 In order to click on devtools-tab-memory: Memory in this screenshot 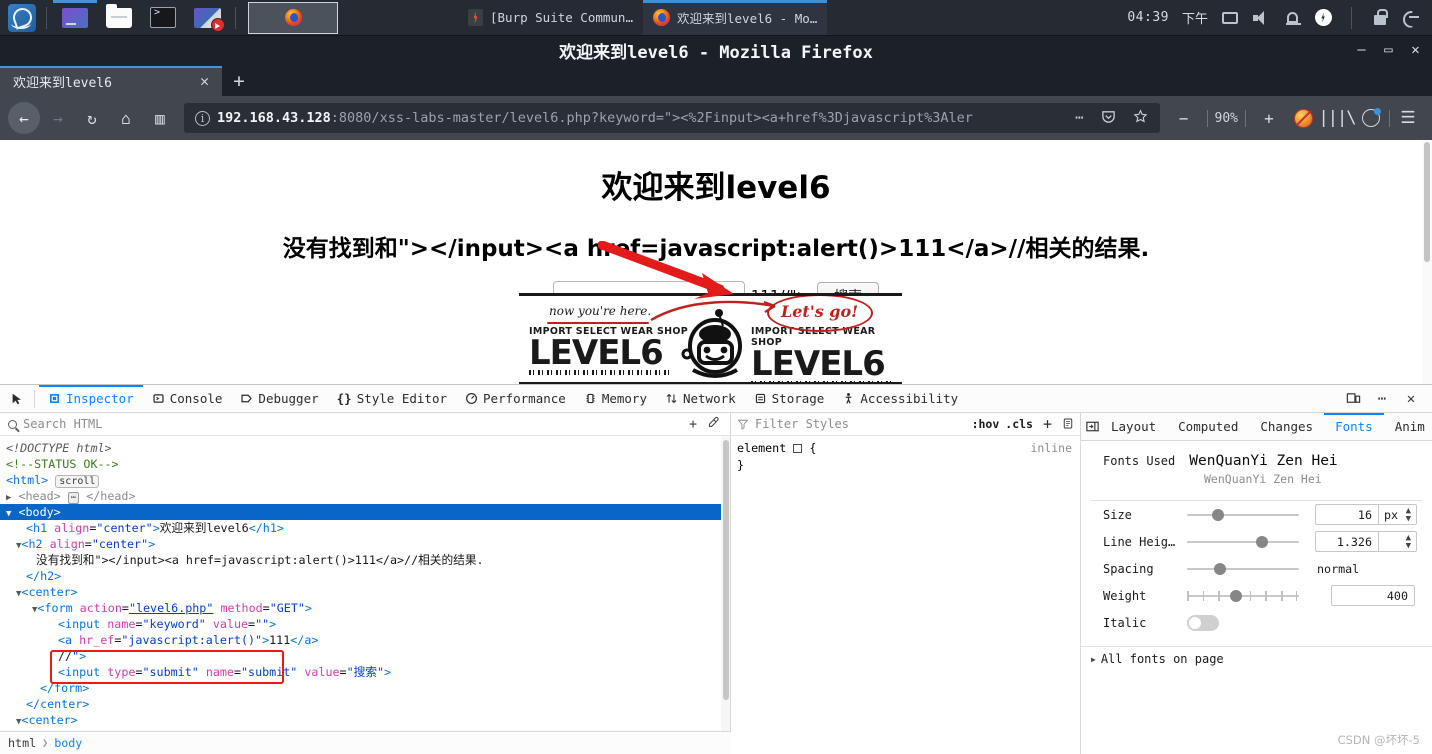, I will do `click(615, 399)`.